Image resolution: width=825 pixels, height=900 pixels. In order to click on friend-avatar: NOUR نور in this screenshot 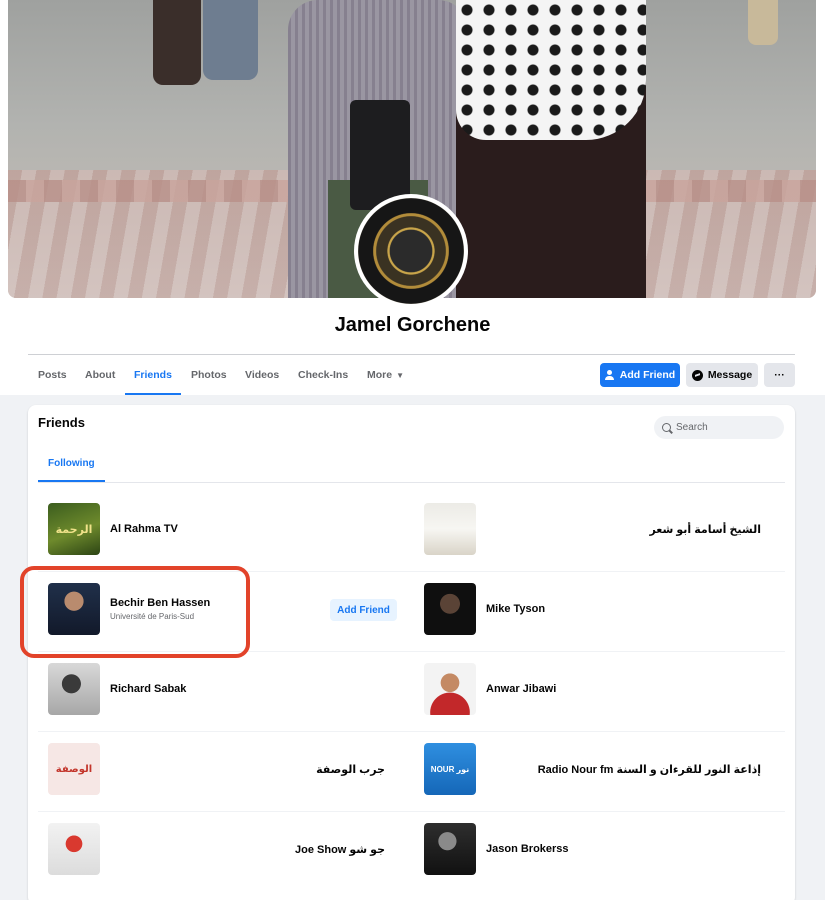, I will do `click(450, 769)`.